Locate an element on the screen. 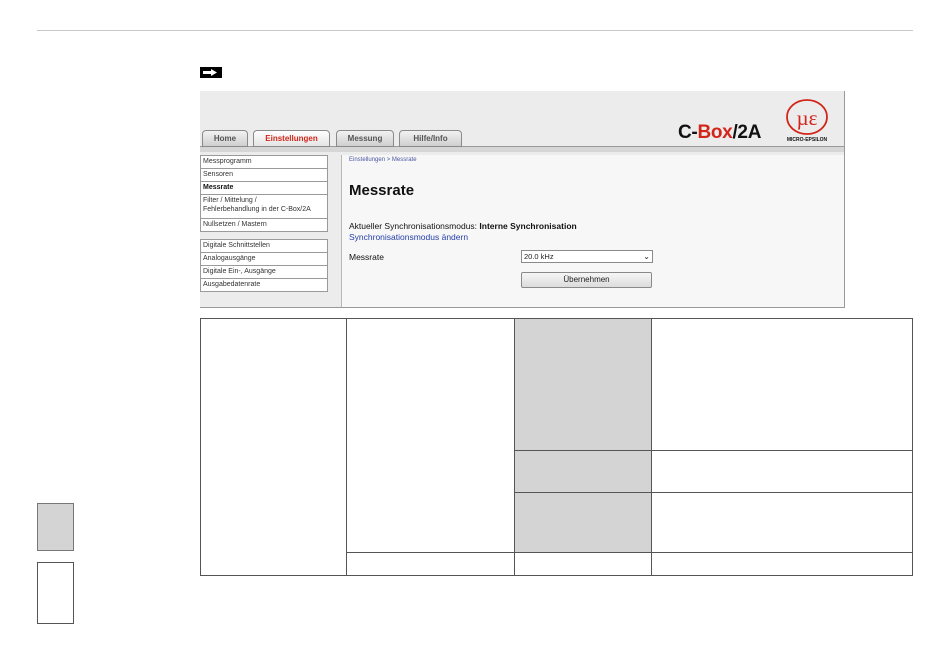  margin-box-grey is located at coordinates (55, 527).